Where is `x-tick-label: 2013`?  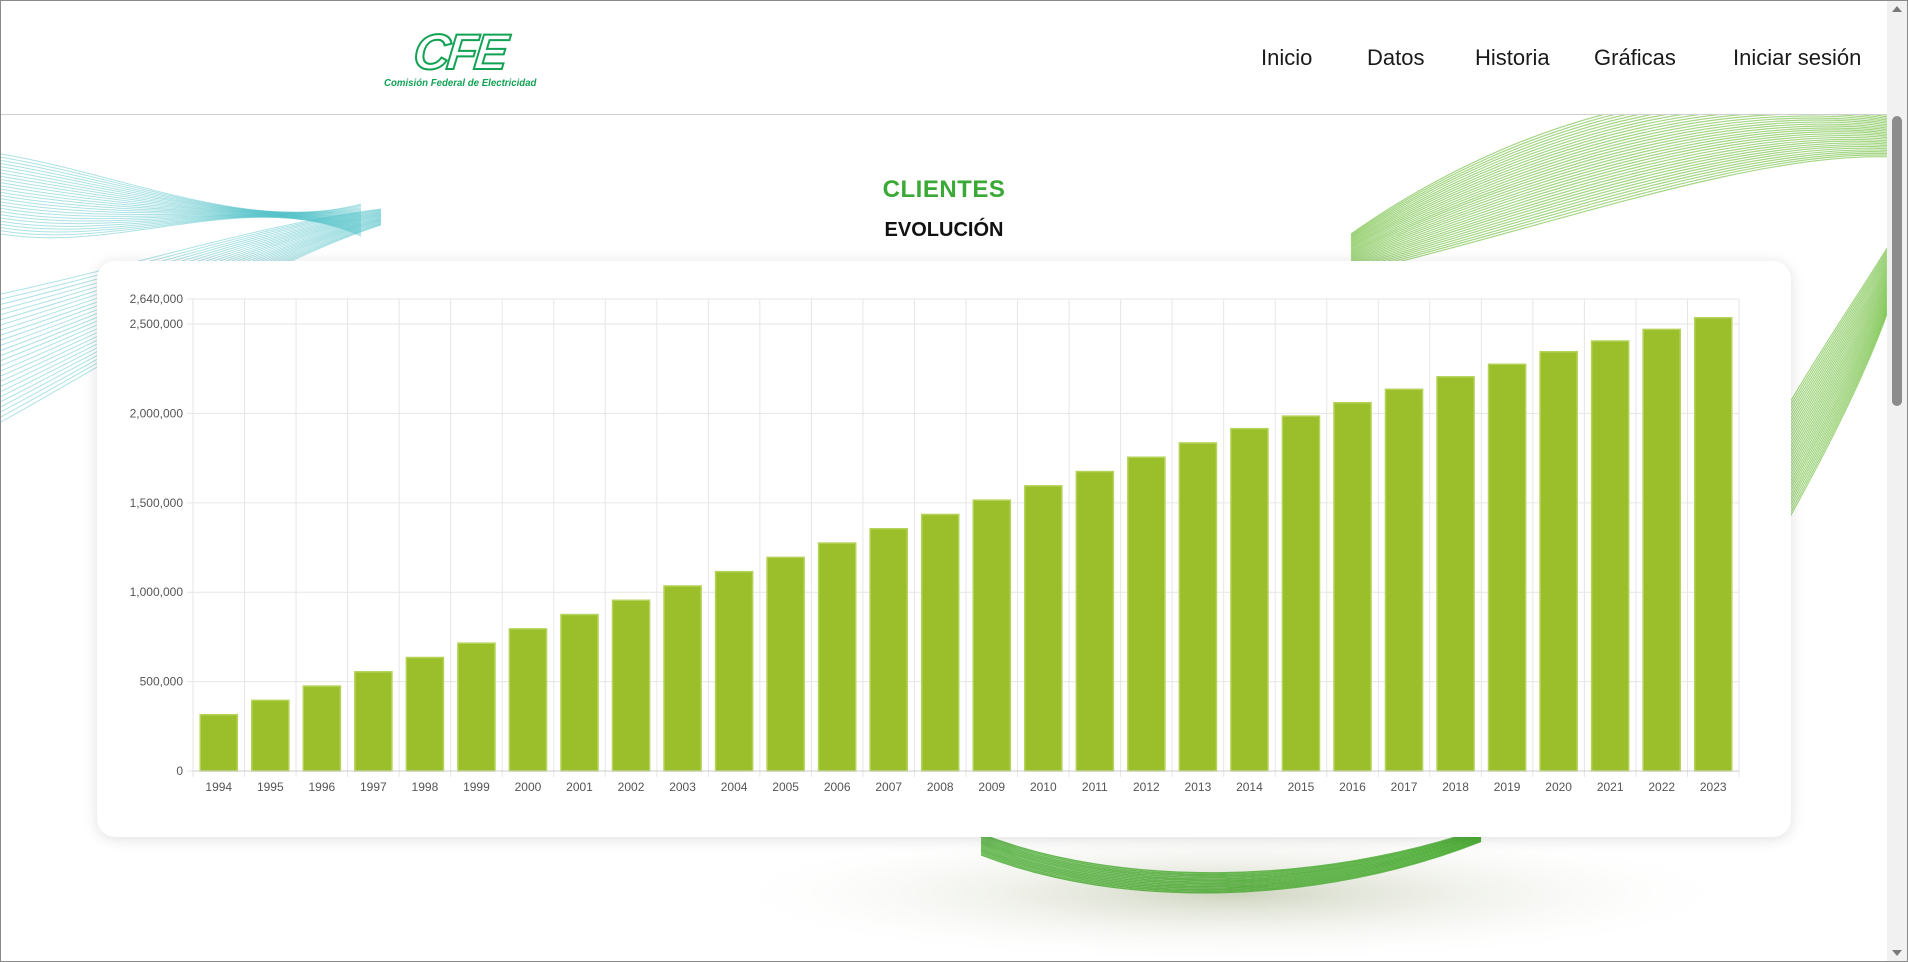
x-tick-label: 2013 is located at coordinates (1198, 787).